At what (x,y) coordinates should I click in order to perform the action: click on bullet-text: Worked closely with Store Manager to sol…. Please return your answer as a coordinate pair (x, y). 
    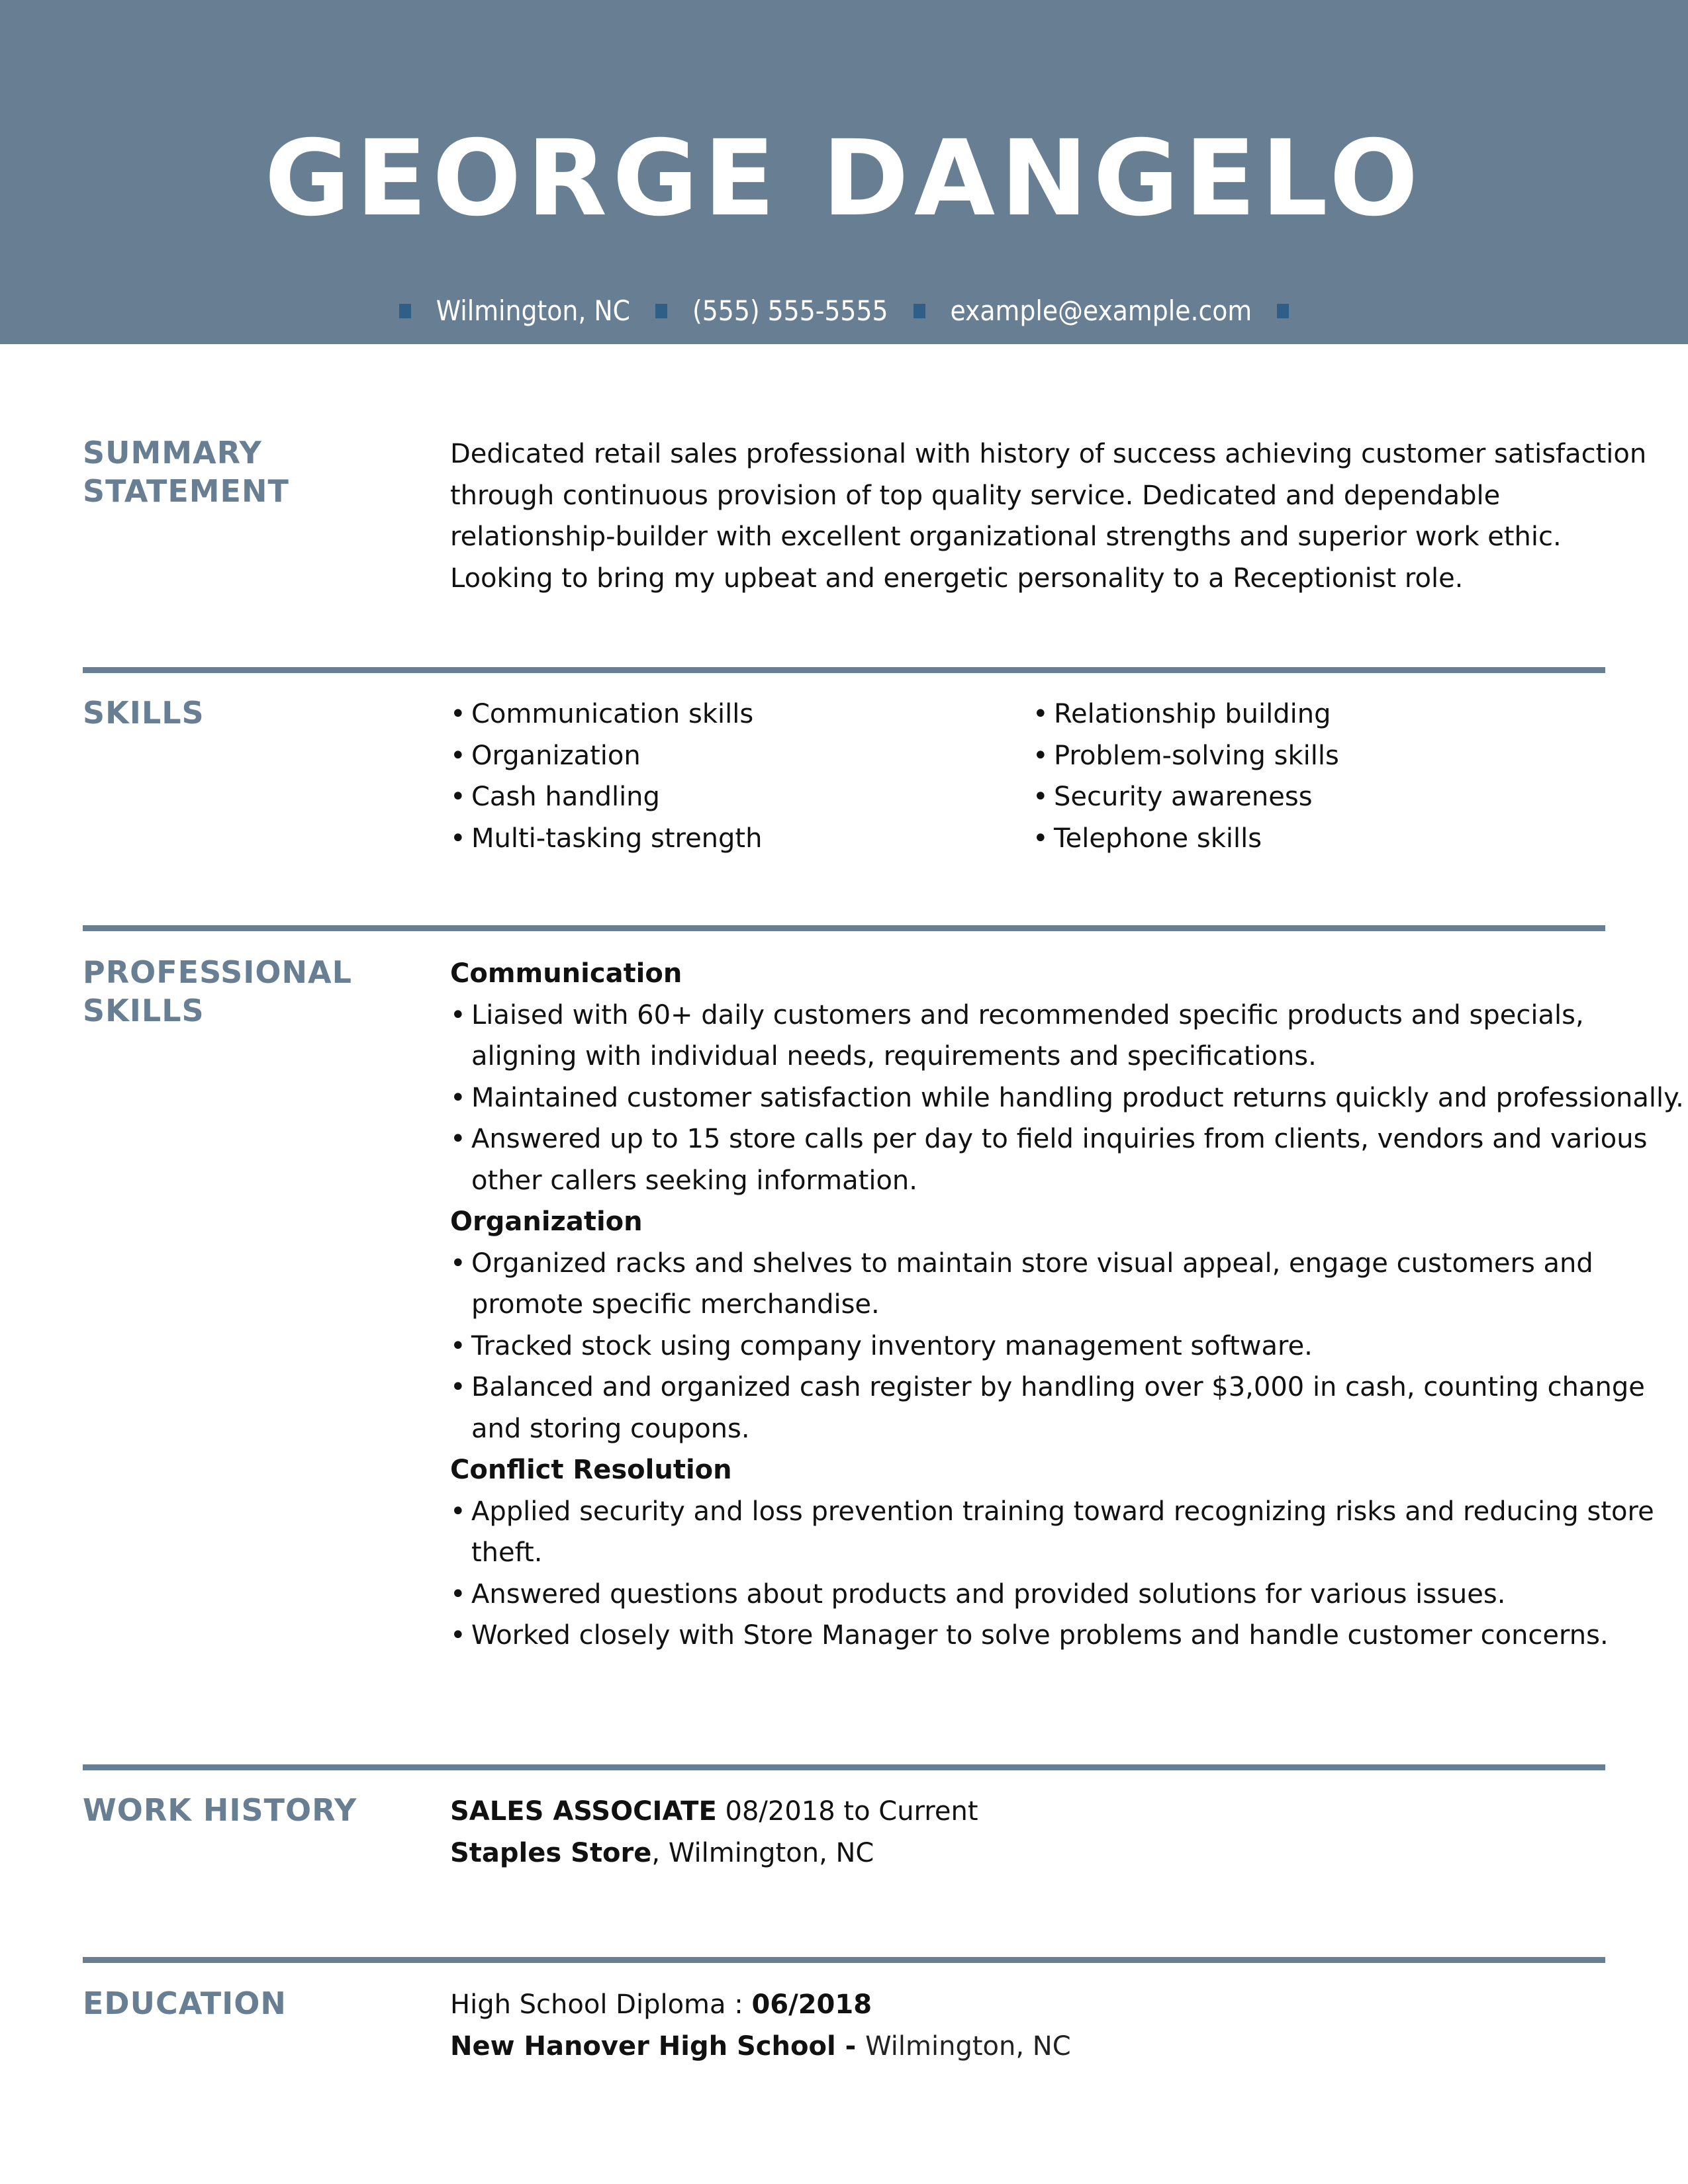
    Looking at the image, I should click on (1040, 1635).